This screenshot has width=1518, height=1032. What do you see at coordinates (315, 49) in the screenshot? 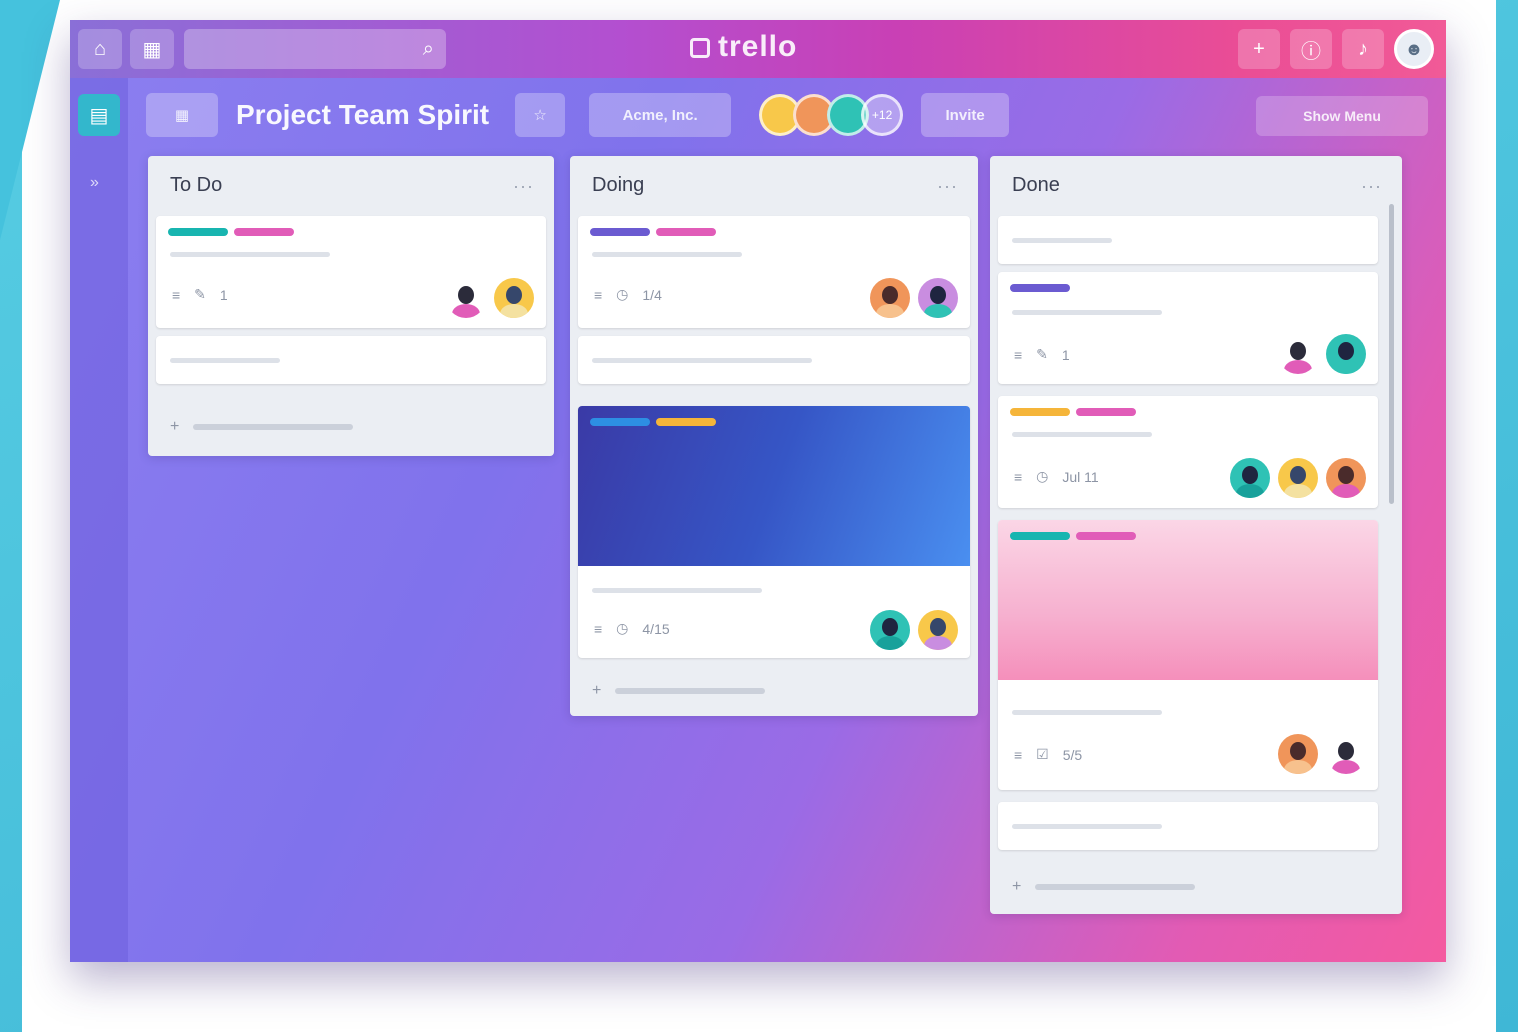
I see `search-input: ⌕` at bounding box center [315, 49].